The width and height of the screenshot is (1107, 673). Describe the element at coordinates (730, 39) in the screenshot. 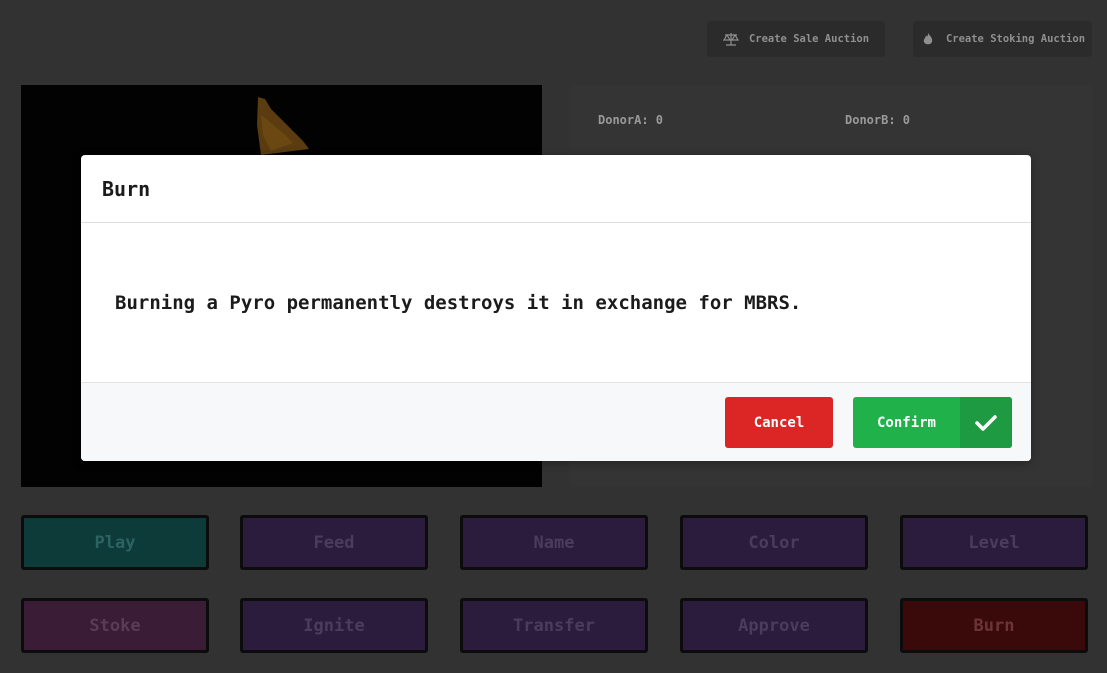

I see `scale-icon` at that location.